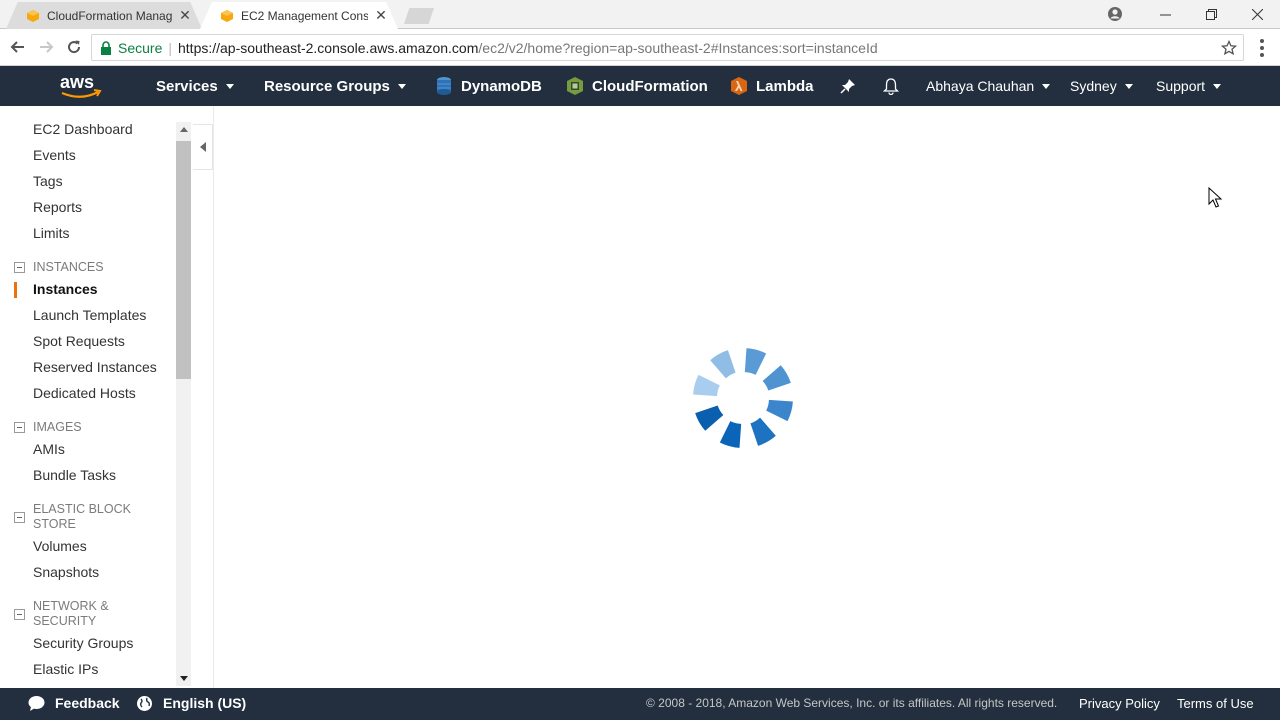 The height and width of the screenshot is (720, 1280). Describe the element at coordinates (1093, 86) in the screenshot. I see `region-name: Sydney` at that location.